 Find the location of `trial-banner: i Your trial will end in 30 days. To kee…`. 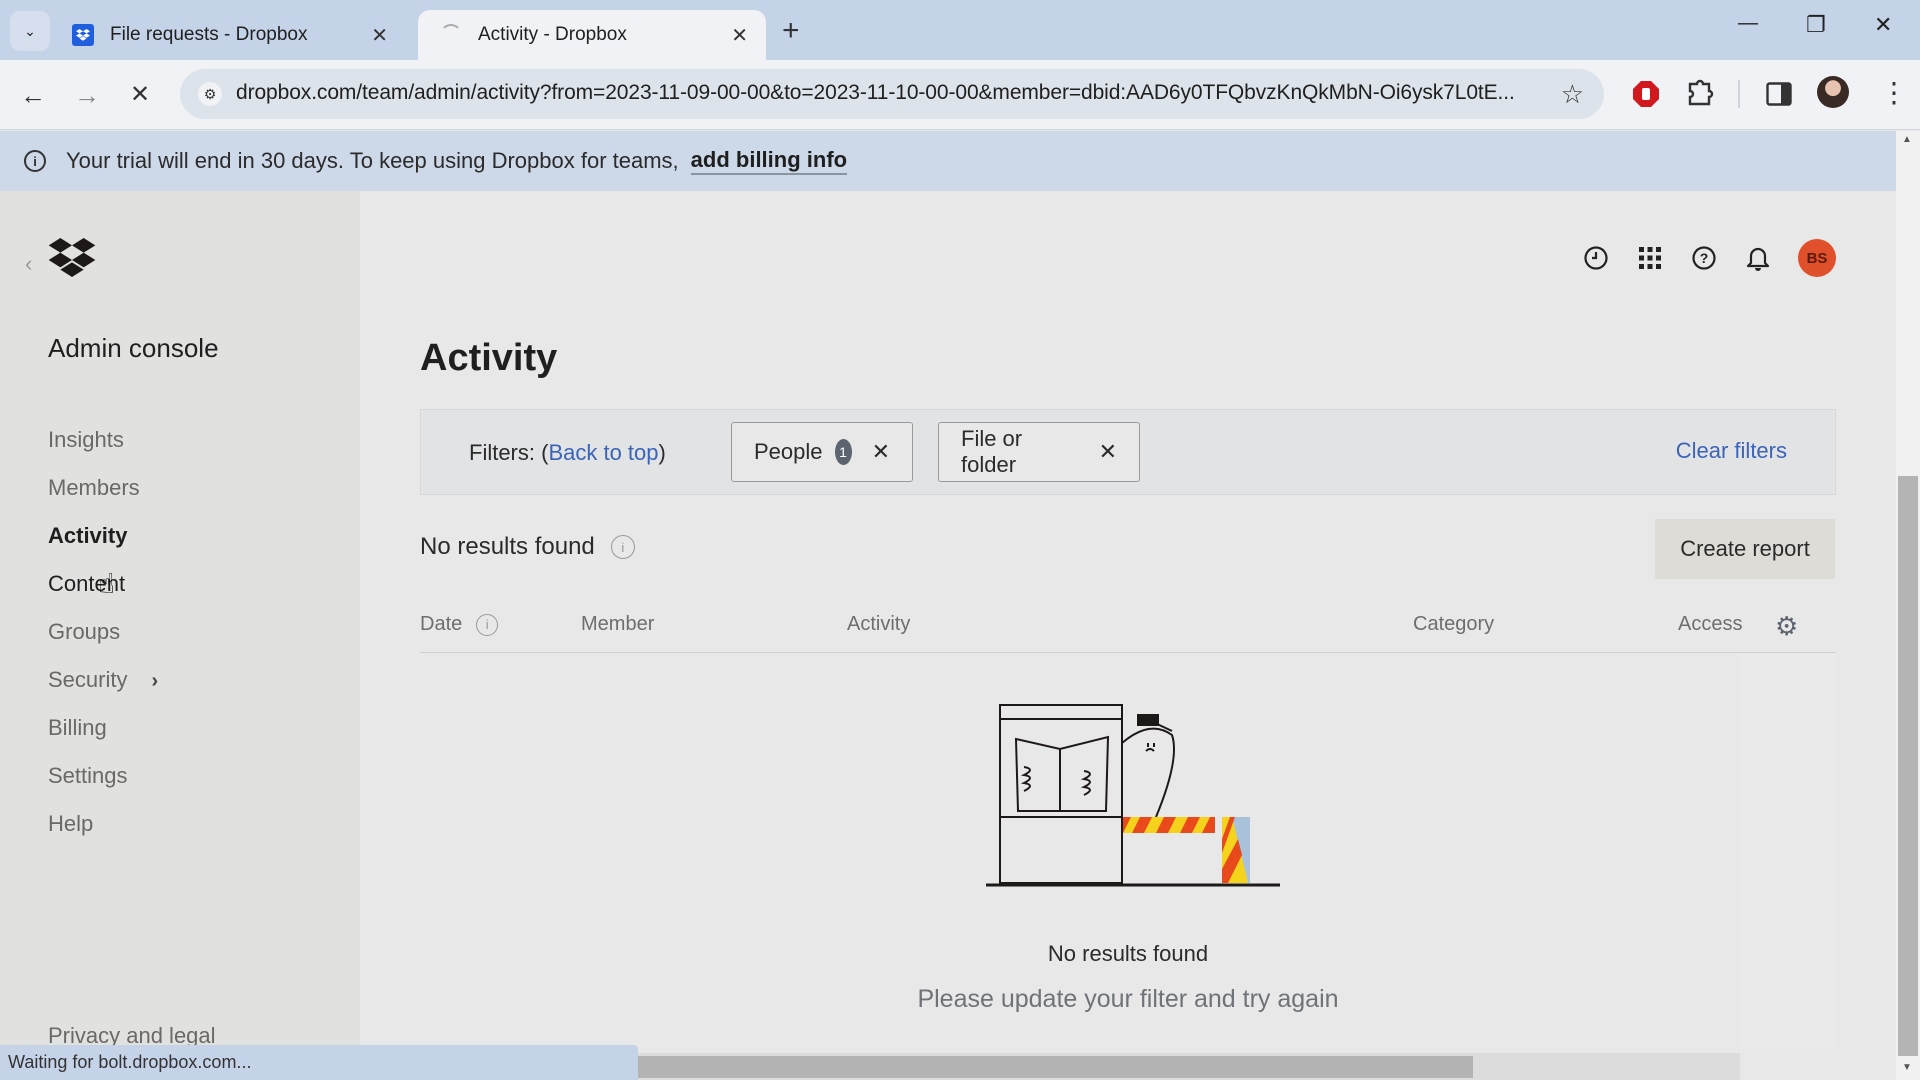

trial-banner: i Your trial will end in 30 days. To kee… is located at coordinates (948, 161).